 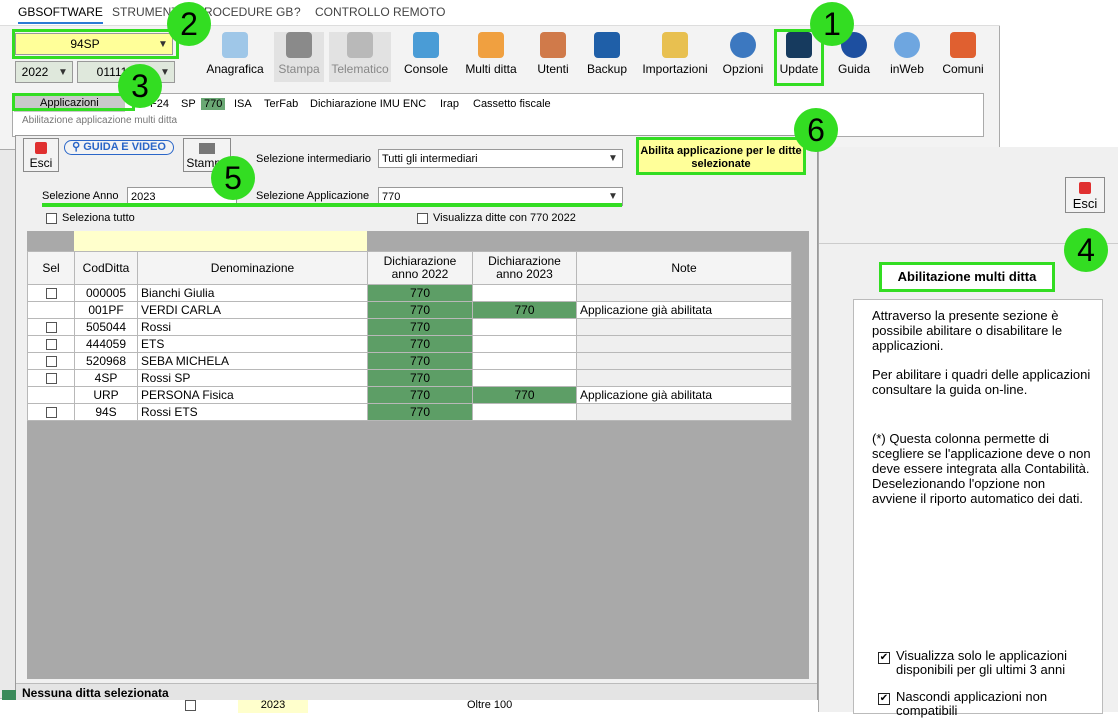 I want to click on show-companies-checkbox, so click(x=422, y=218).